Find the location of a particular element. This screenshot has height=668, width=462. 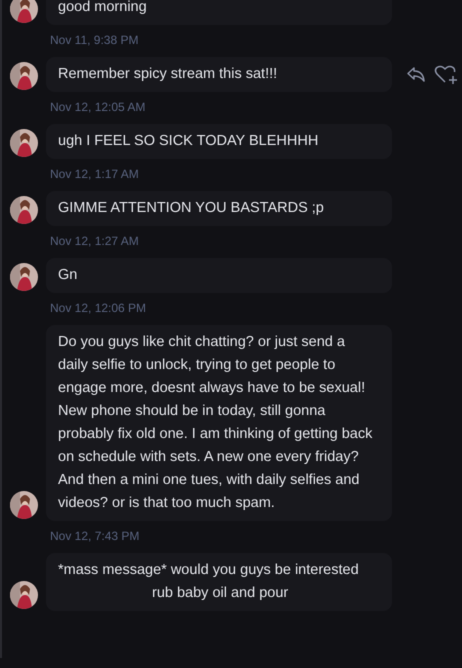

reply-icon is located at coordinates (416, 73).